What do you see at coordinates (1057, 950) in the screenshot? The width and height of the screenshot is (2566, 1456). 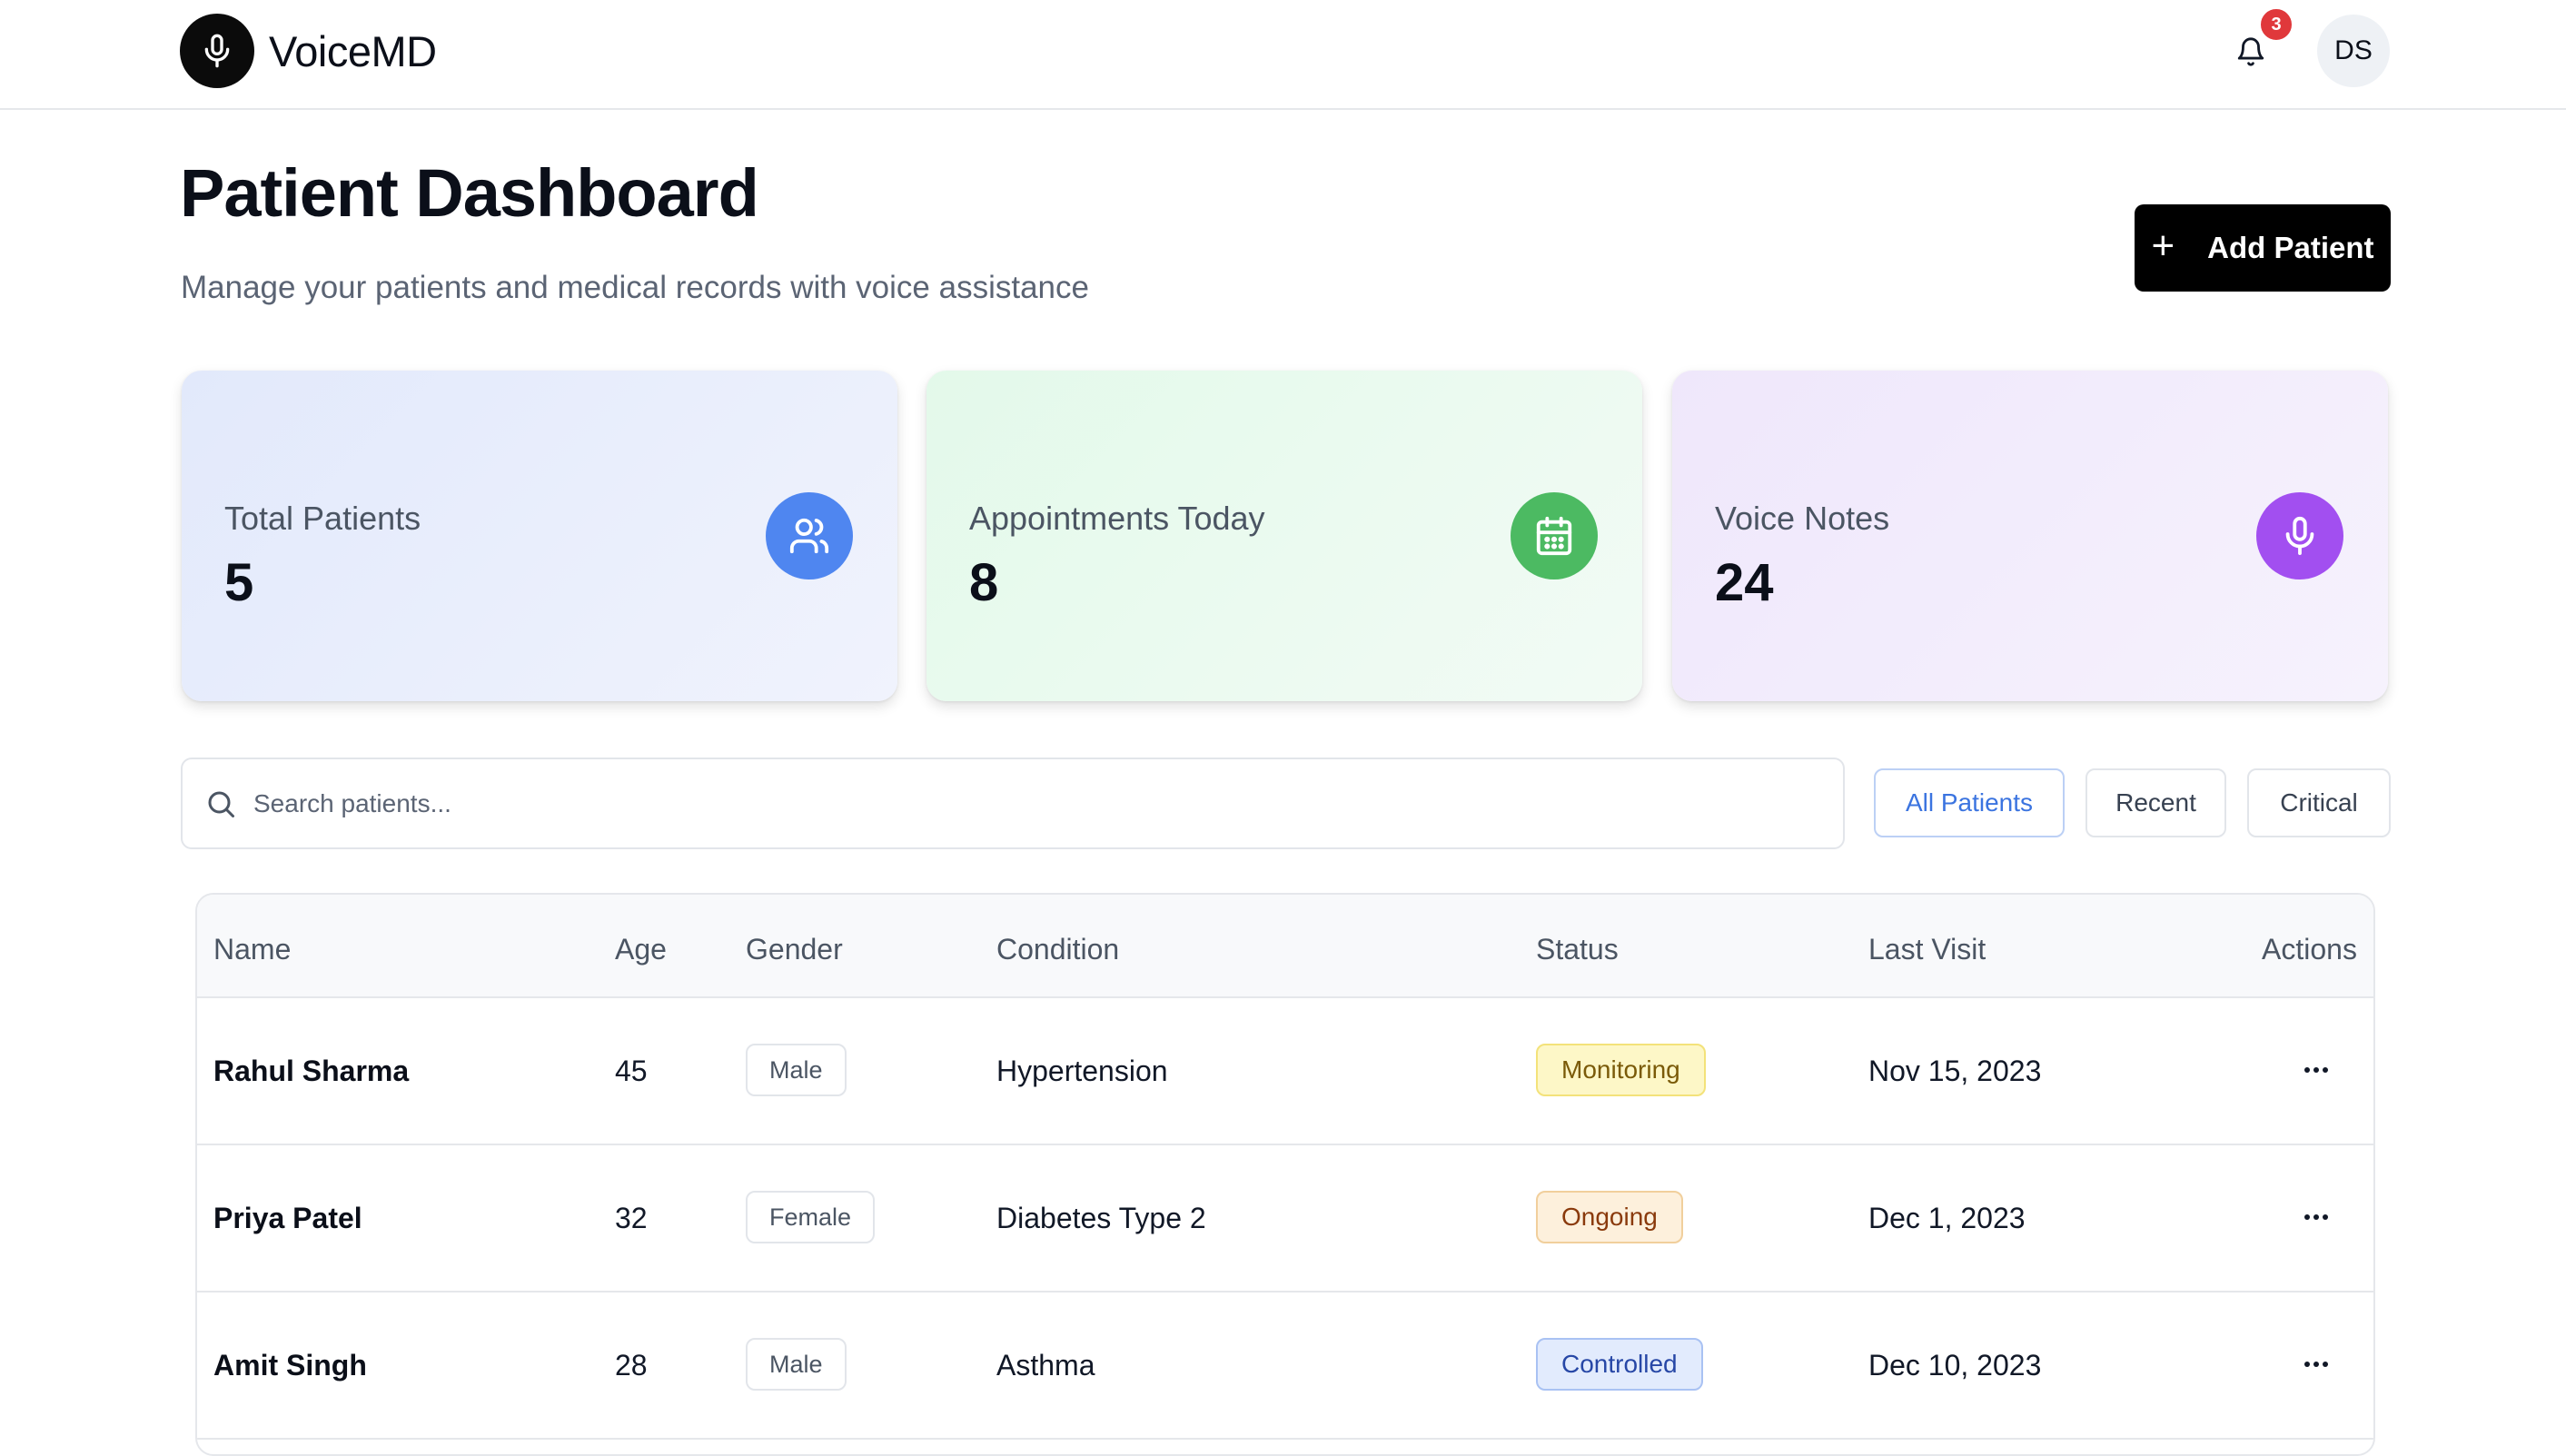 I see `column-header-condition: Condition` at bounding box center [1057, 950].